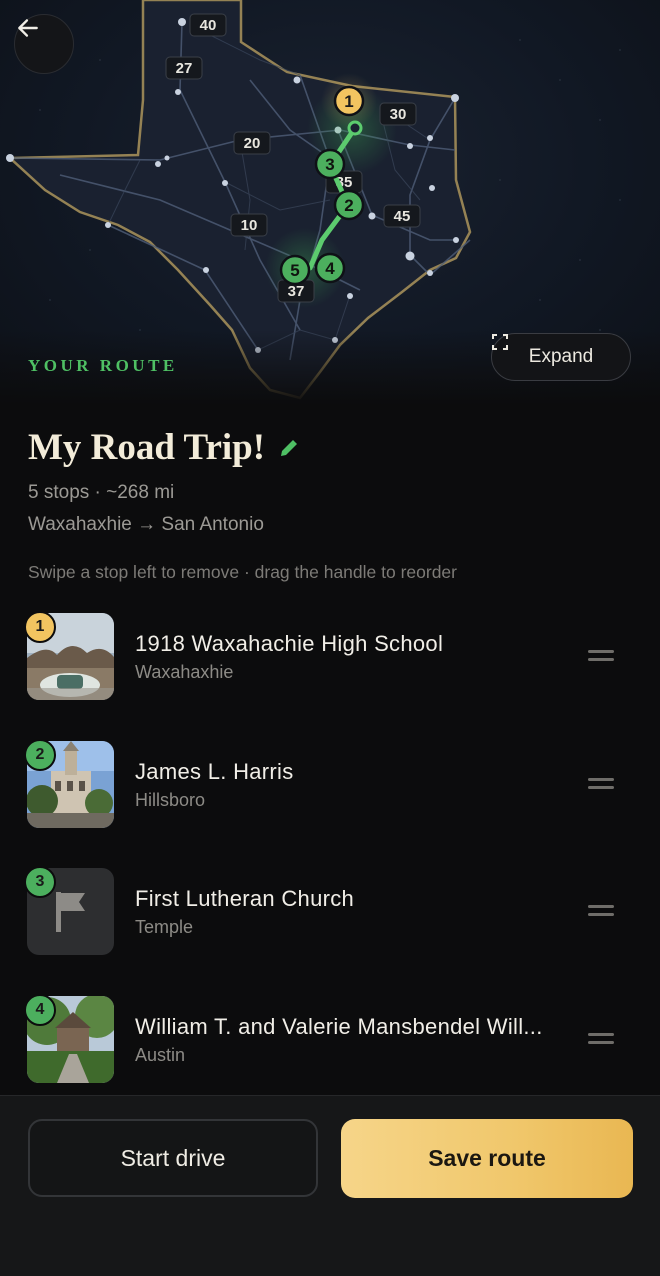  Describe the element at coordinates (170, 800) in the screenshot. I see `stop-city: Hillsboro` at that location.